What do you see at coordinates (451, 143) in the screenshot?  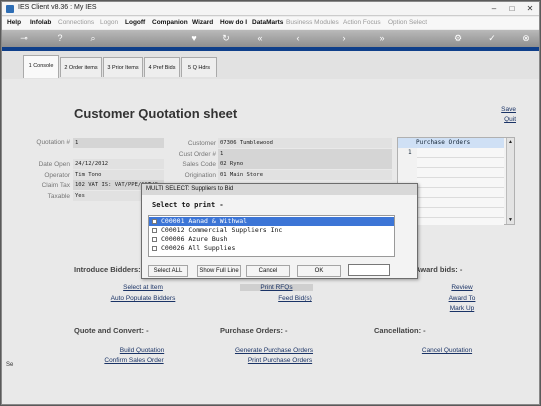 I see `purchase-orders-header: Purchase Orders` at bounding box center [451, 143].